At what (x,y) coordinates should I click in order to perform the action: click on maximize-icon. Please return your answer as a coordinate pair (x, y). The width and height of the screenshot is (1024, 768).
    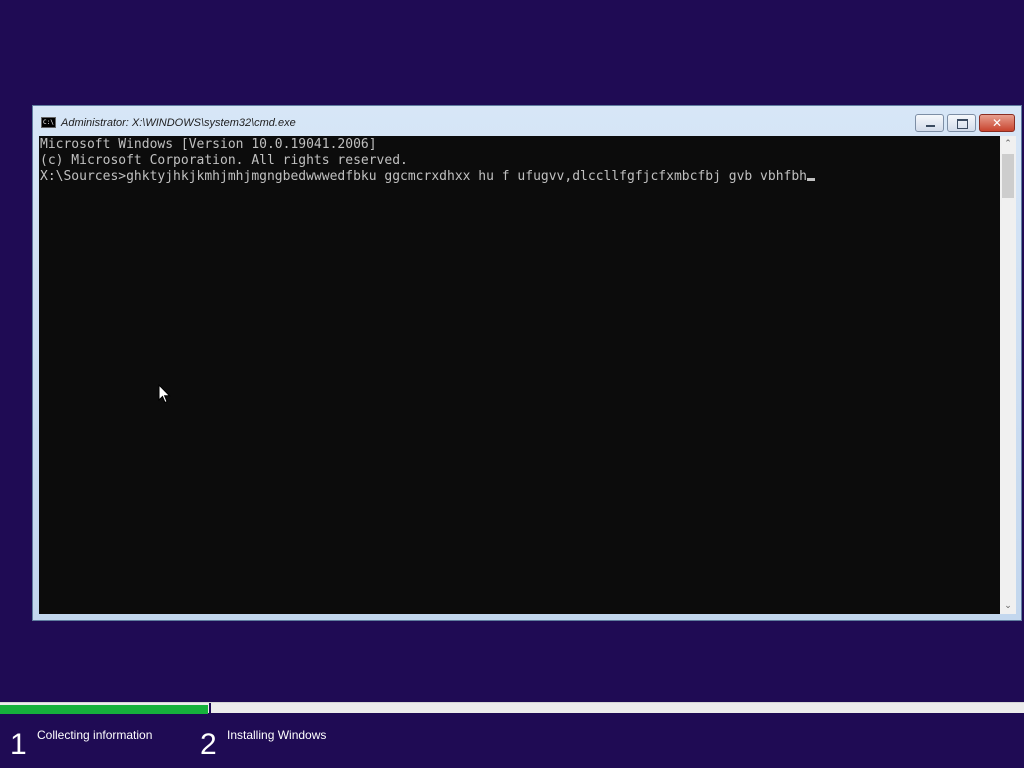
    Looking at the image, I should click on (962, 124).